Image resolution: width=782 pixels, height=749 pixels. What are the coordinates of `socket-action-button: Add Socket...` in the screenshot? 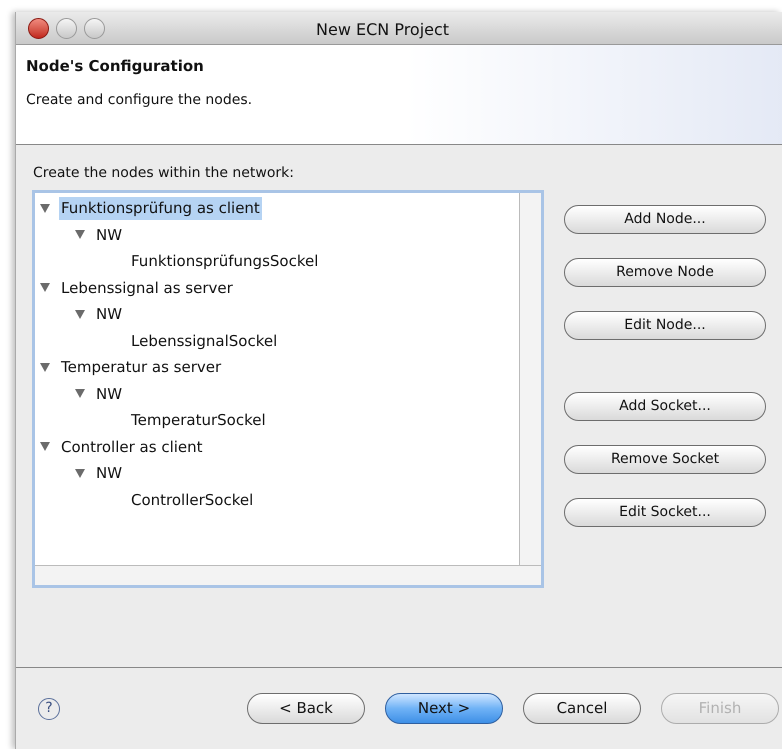 It's located at (665, 406).